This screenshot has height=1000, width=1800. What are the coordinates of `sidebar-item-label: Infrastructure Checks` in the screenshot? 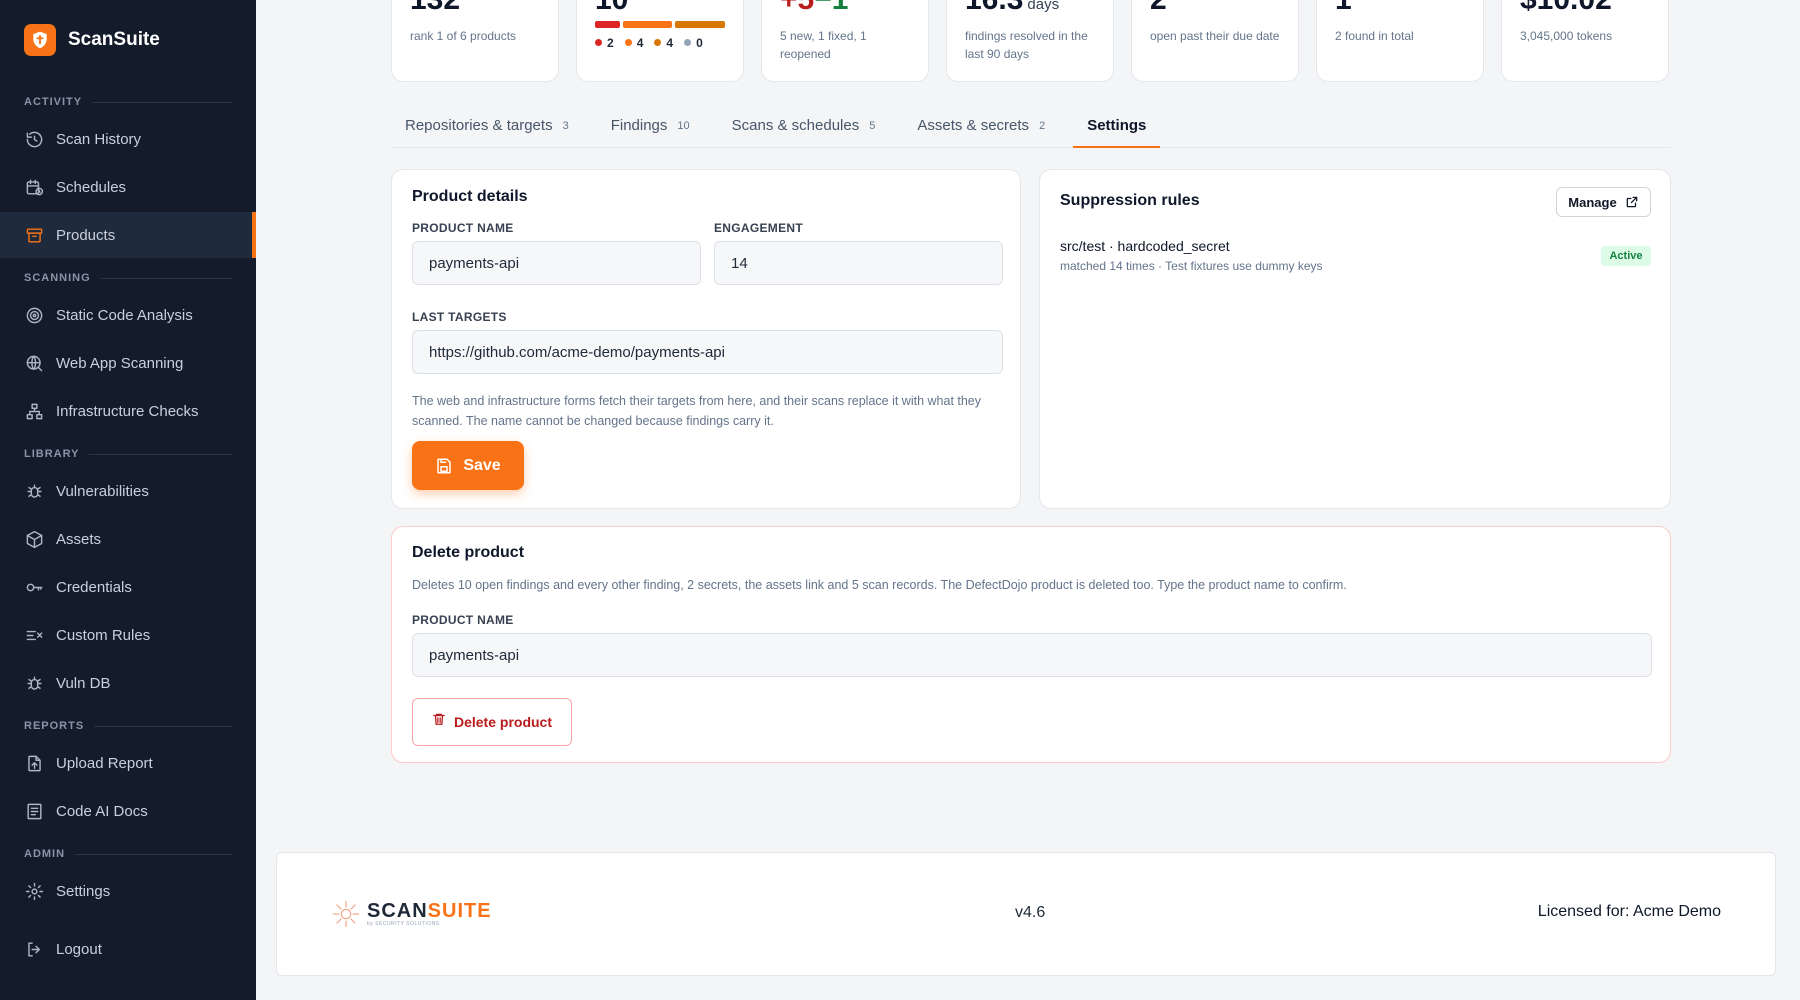 It's located at (127, 411).